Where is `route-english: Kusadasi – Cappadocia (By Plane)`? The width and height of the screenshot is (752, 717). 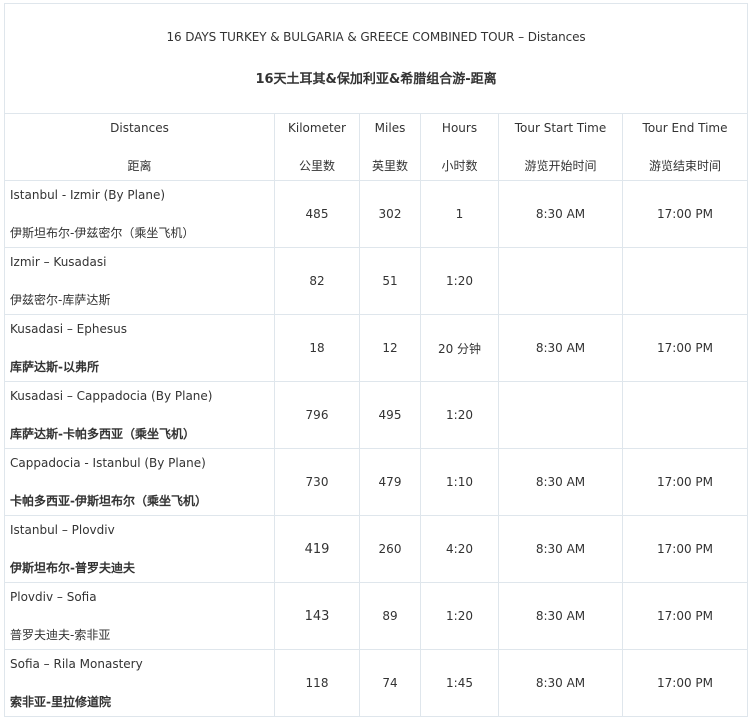
route-english: Kusadasi – Cappadocia (By Plane) is located at coordinates (111, 395).